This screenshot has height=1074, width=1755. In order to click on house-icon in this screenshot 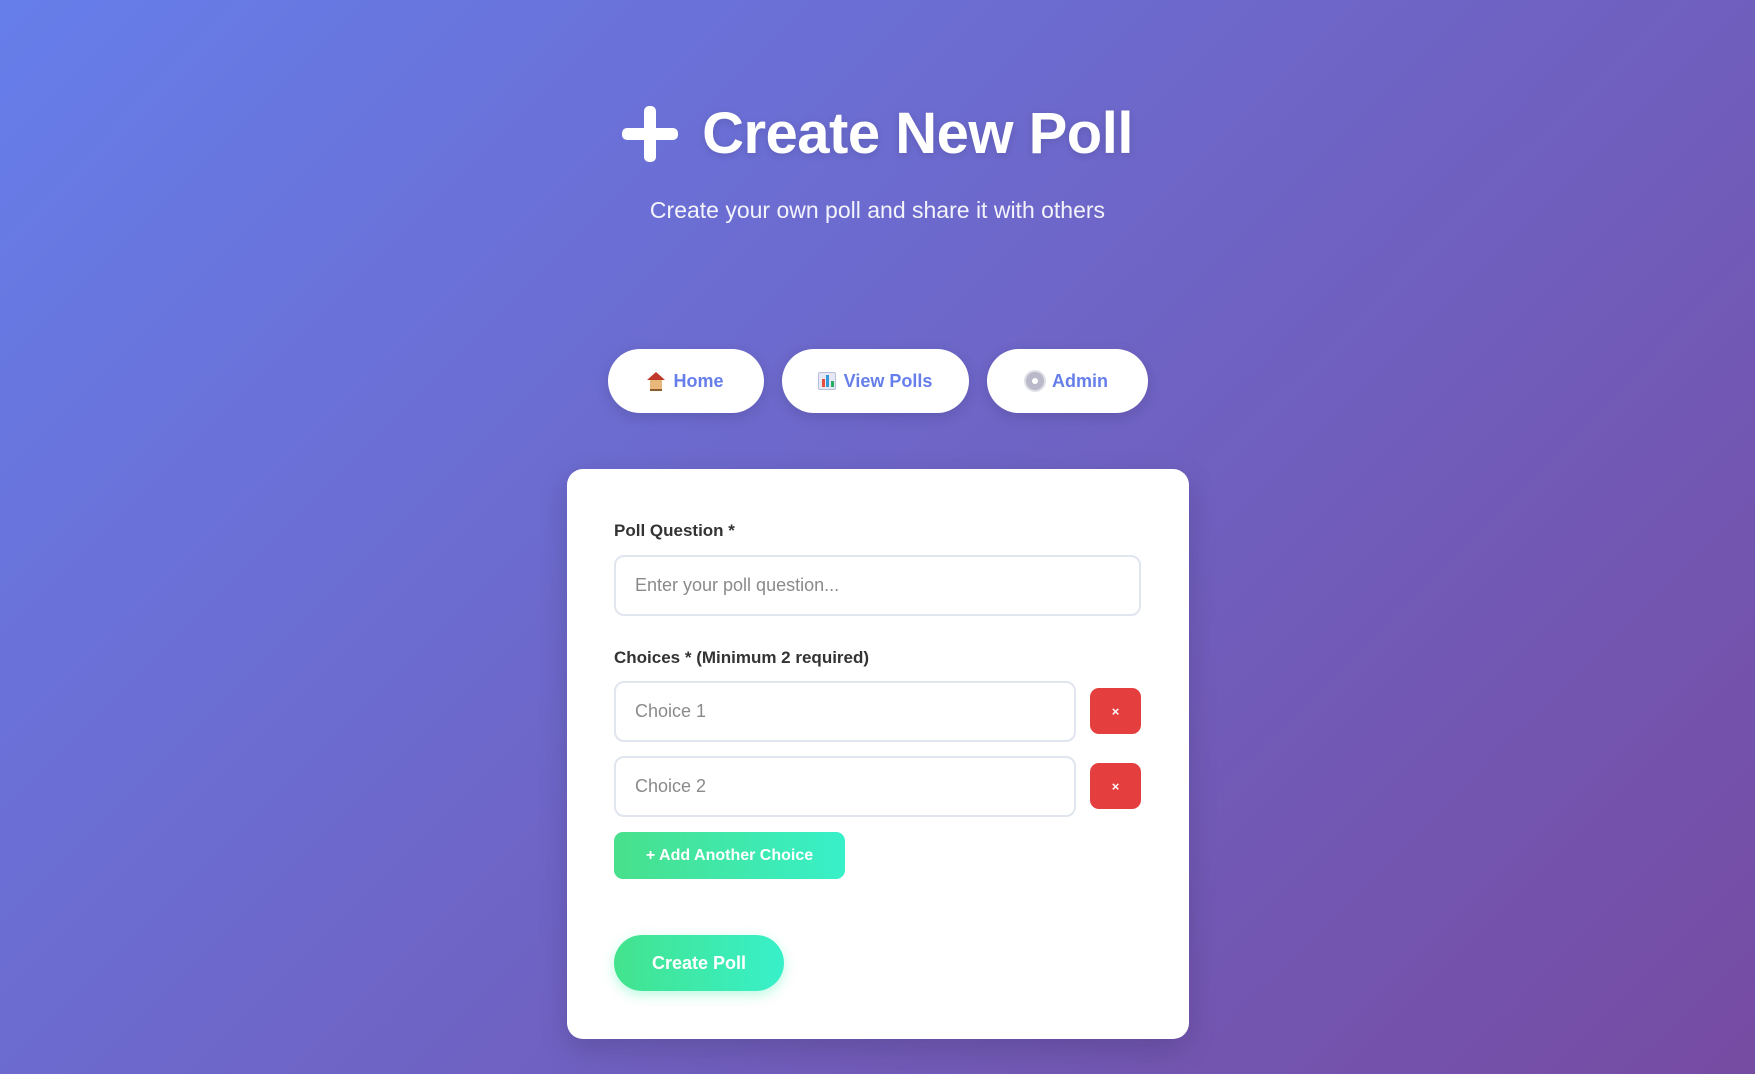, I will do `click(656, 381)`.